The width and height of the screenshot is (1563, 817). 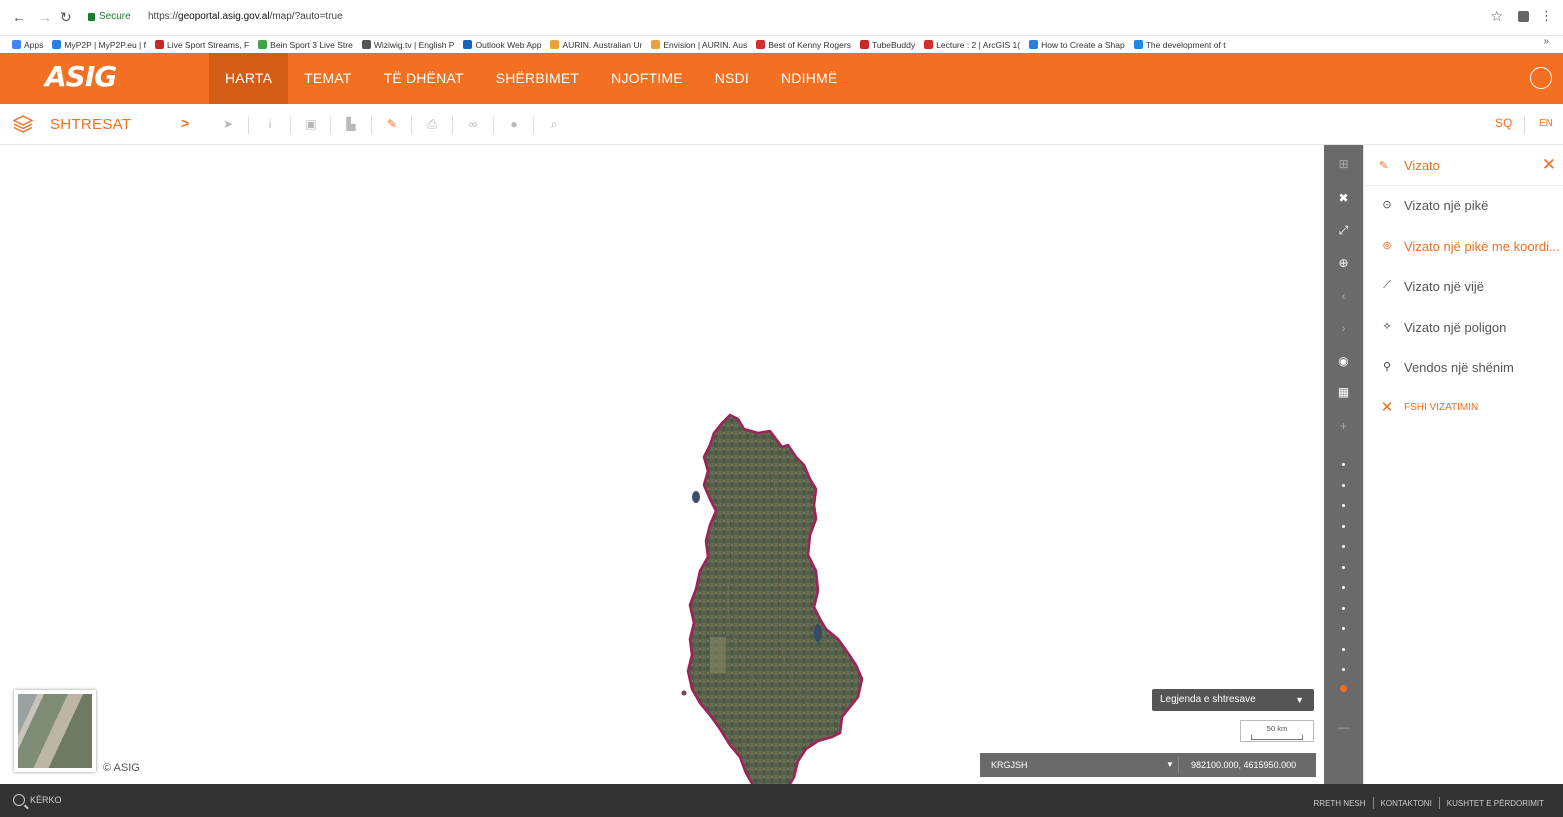 What do you see at coordinates (201, 45) in the screenshot?
I see `bookmark-item: Live Sport Streams, F` at bounding box center [201, 45].